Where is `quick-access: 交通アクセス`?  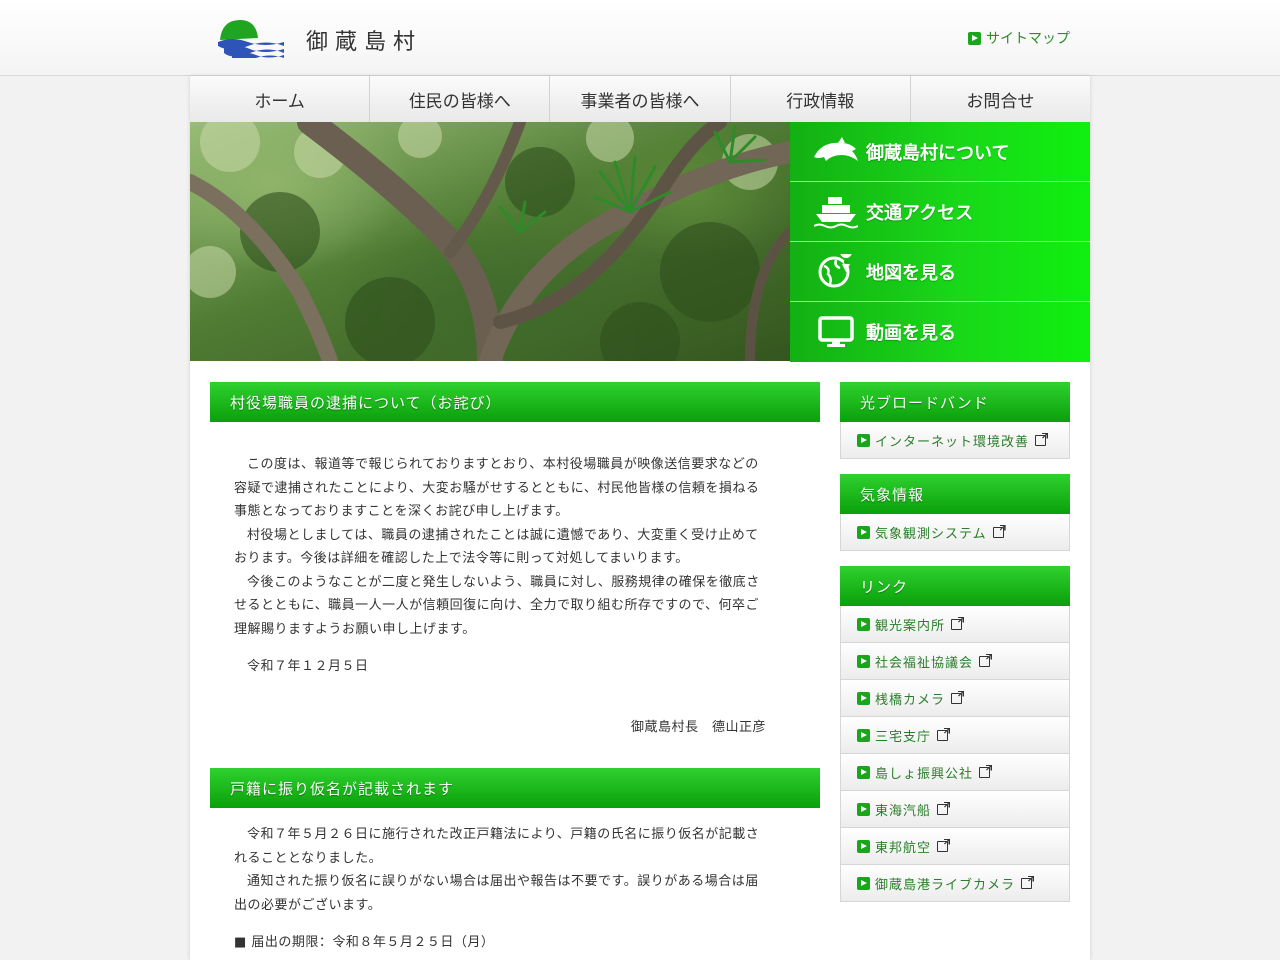
quick-access: 交通アクセス is located at coordinates (940, 212).